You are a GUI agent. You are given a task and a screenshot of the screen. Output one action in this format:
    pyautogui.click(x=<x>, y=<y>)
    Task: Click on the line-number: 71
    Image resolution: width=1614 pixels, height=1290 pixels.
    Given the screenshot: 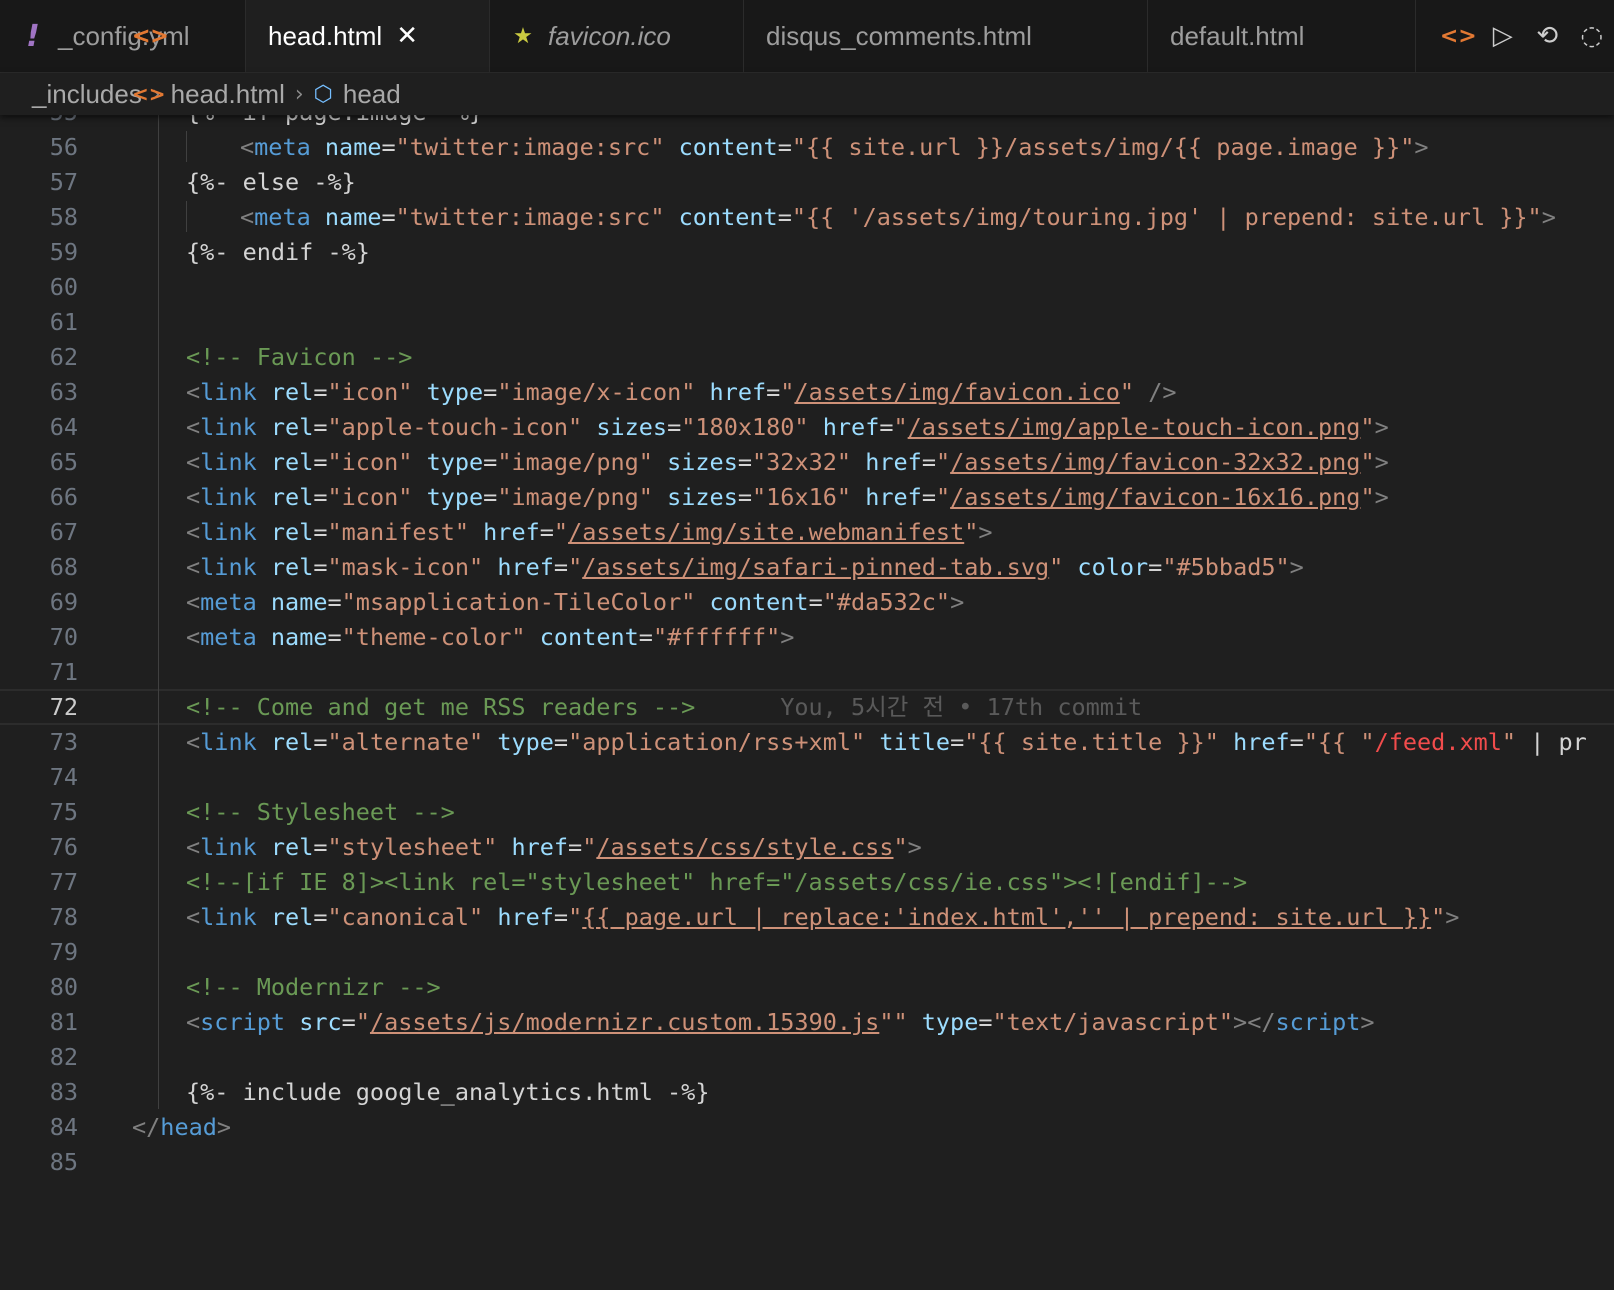 What is the action you would take?
    pyautogui.click(x=63, y=672)
    